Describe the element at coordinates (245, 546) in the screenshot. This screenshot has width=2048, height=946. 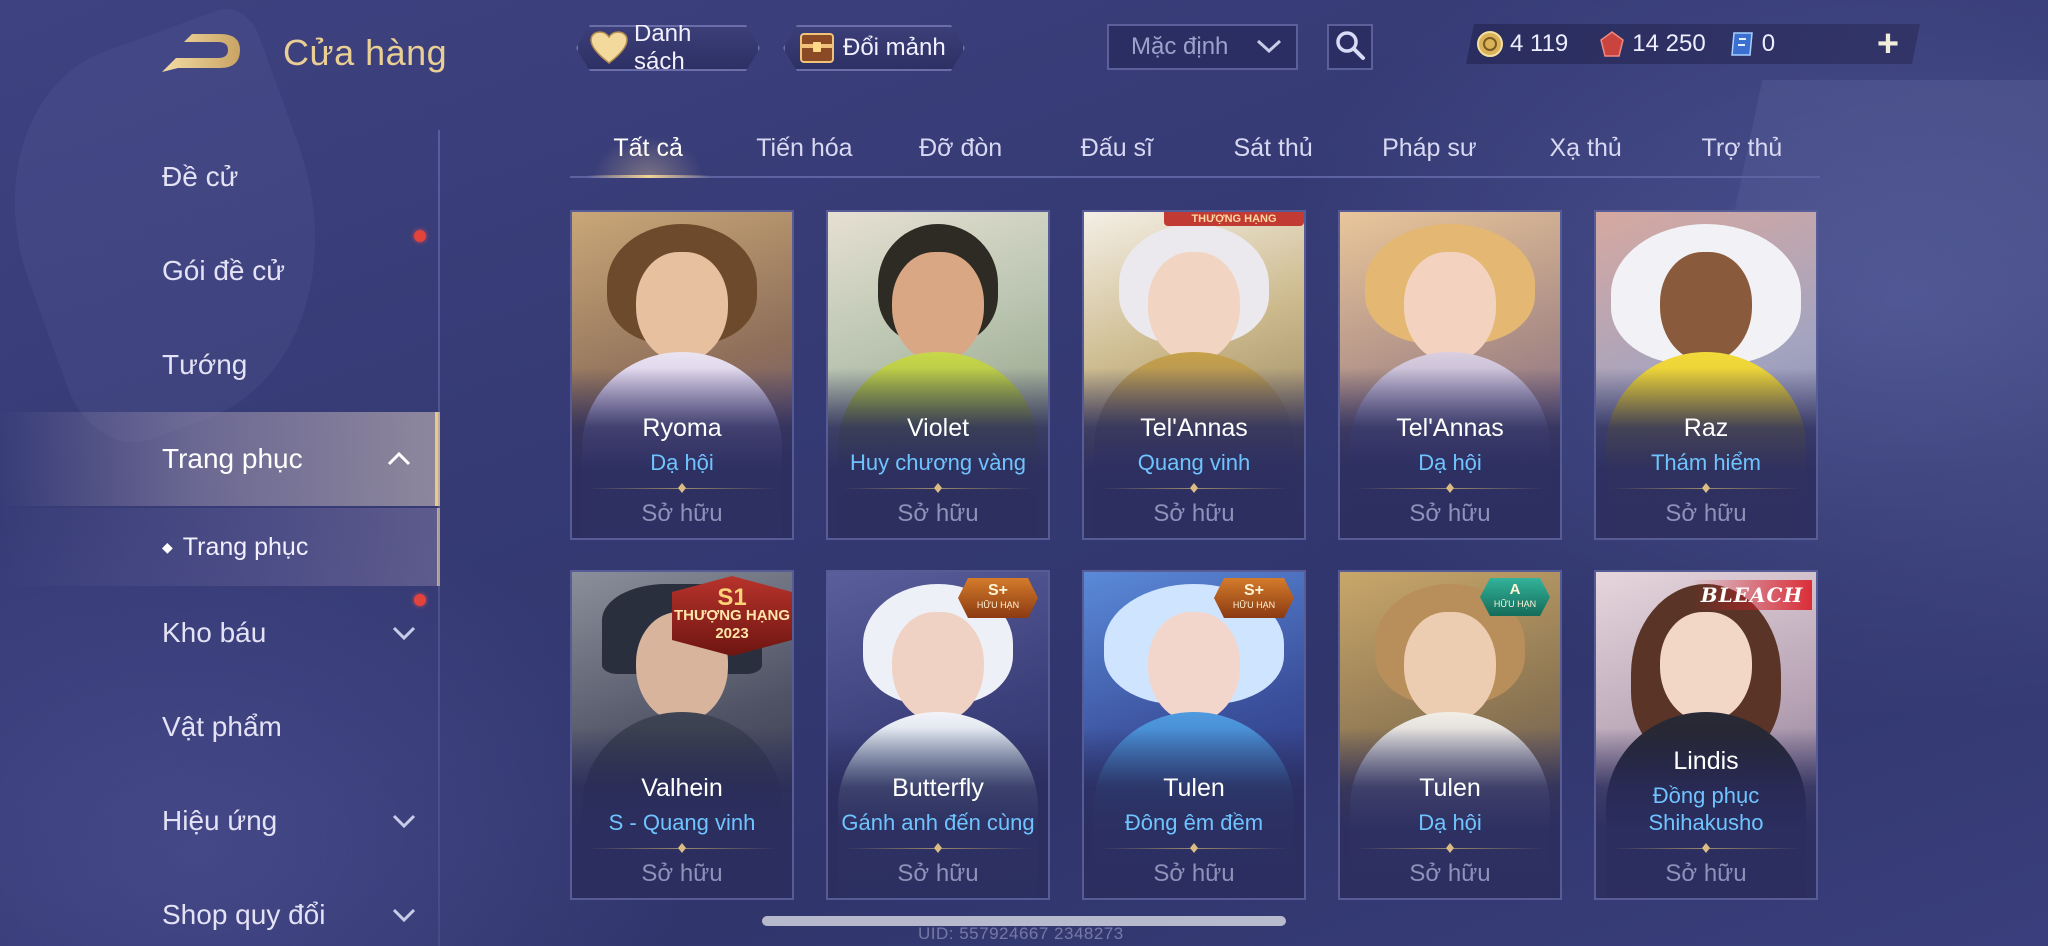
I see `sidebar-subitem-label: Trang phục` at that location.